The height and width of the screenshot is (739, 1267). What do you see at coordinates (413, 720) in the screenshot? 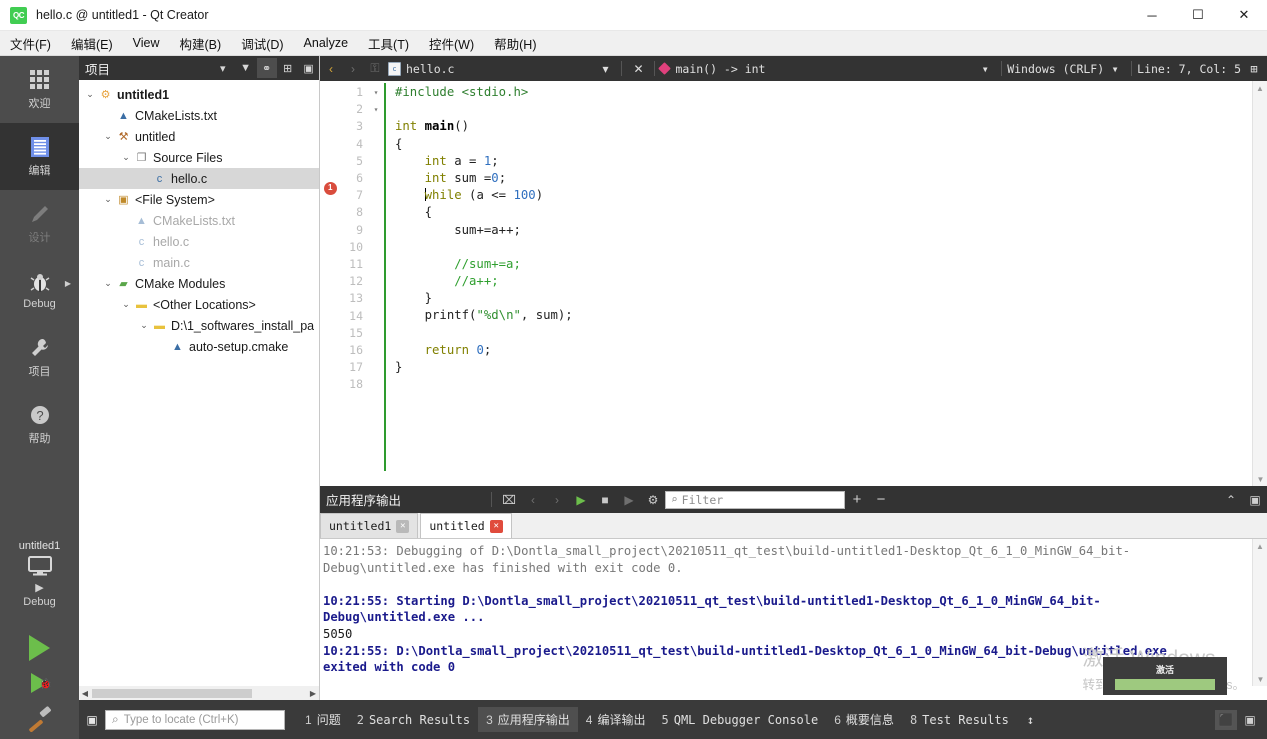
I see `statusbar-tab-2: 2 Search Results` at bounding box center [413, 720].